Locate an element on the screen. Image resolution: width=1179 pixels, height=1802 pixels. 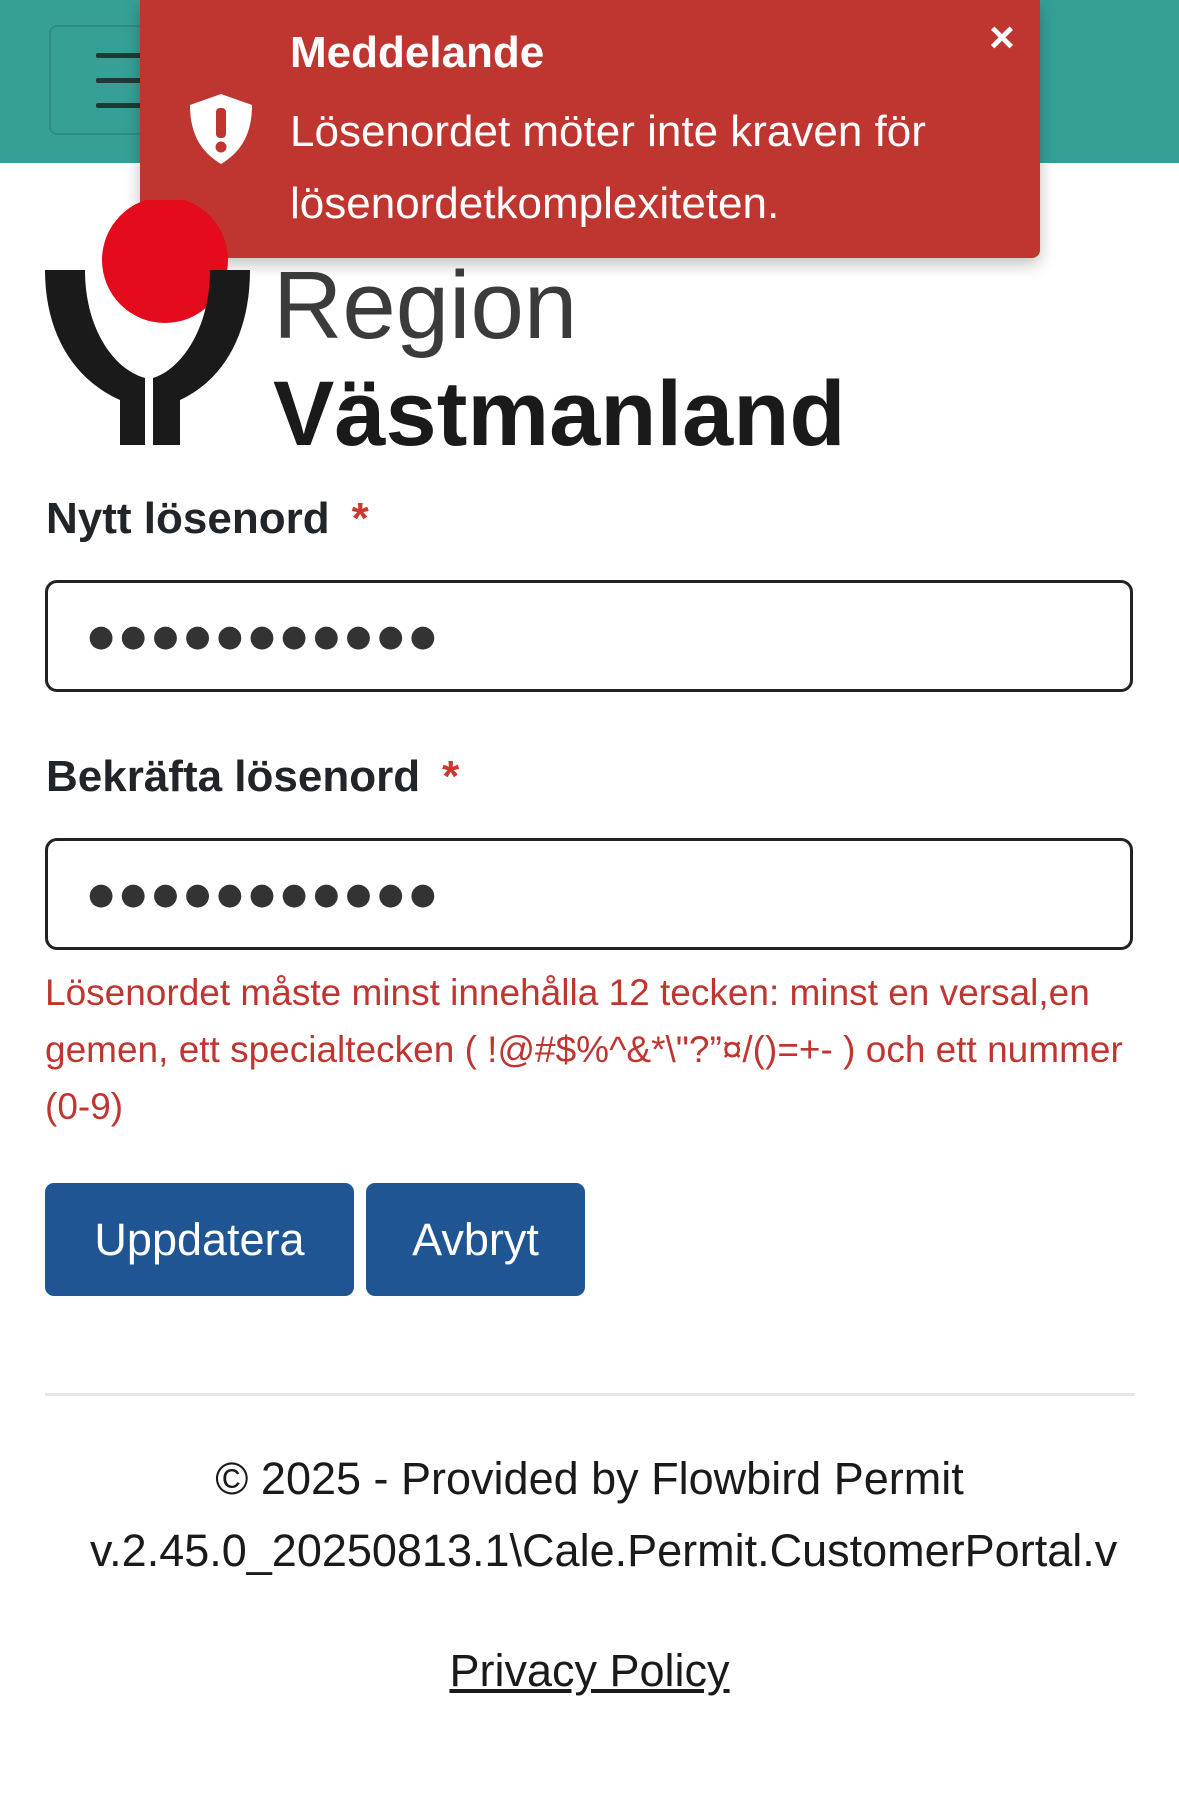
new-password-label-text: Nytt lösenord is located at coordinates (188, 518).